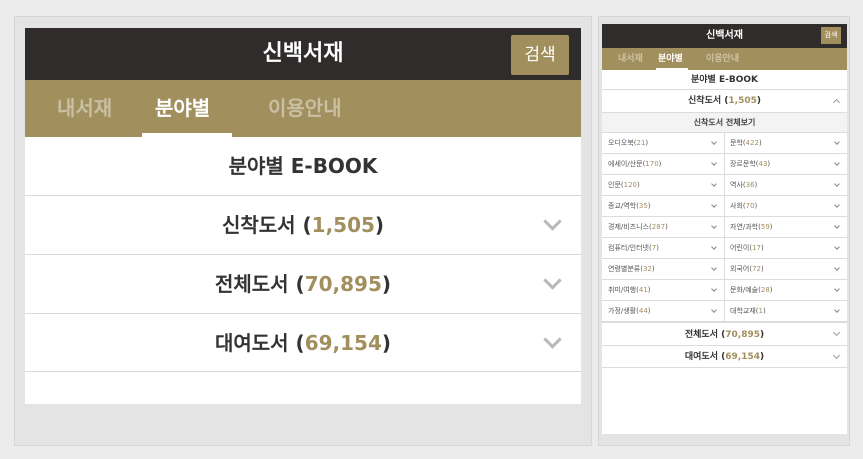 This screenshot has width=863, height=459. What do you see at coordinates (624, 269) in the screenshot?
I see `category-name: 연령별분류` at bounding box center [624, 269].